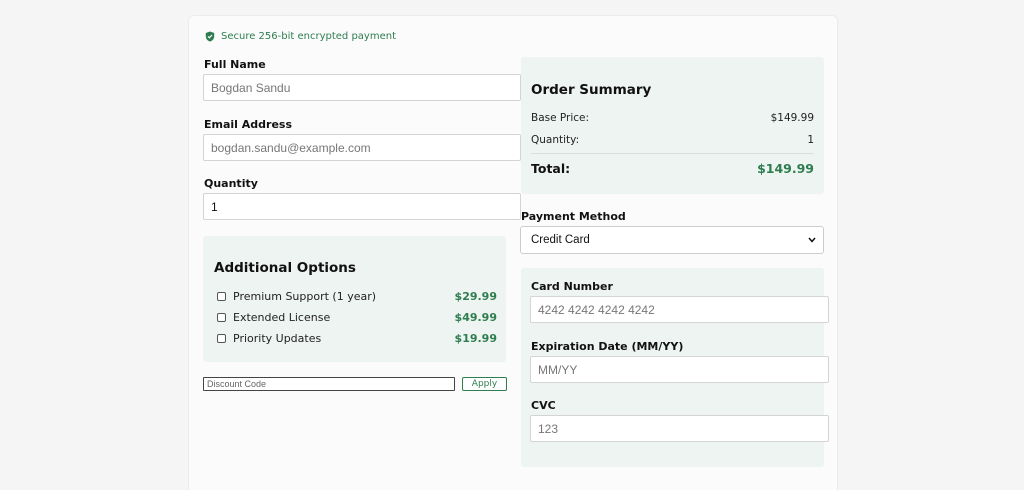 This screenshot has width=1024, height=490. Describe the element at coordinates (248, 124) in the screenshot. I see `email-label: Email Address` at that location.